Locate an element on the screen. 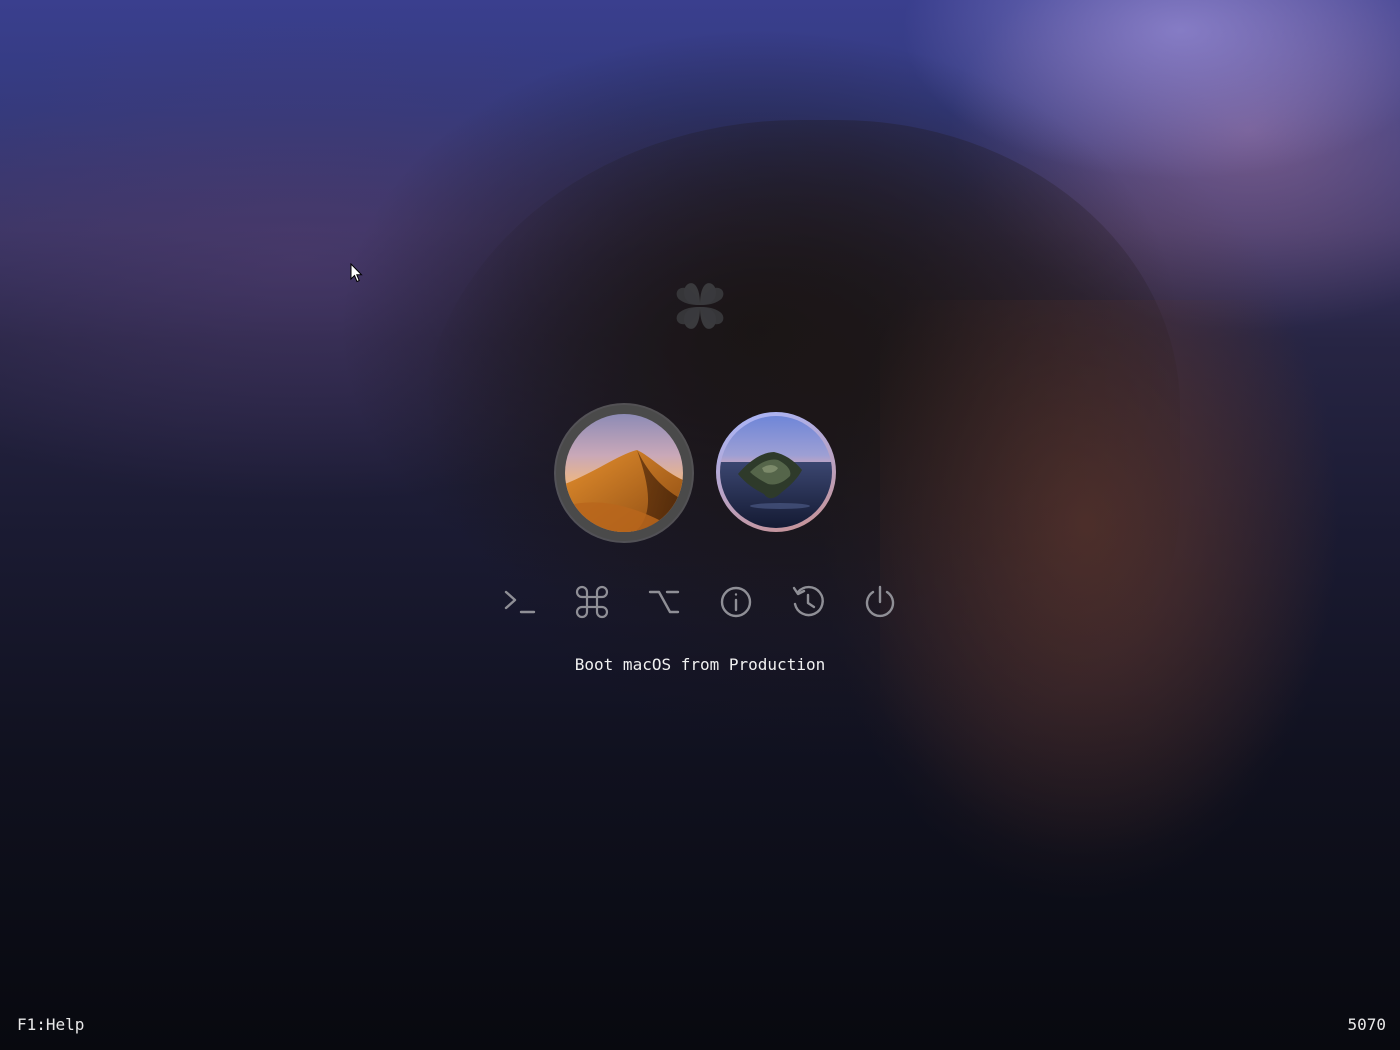 This screenshot has height=1050, width=1400. command-tool is located at coordinates (592, 602).